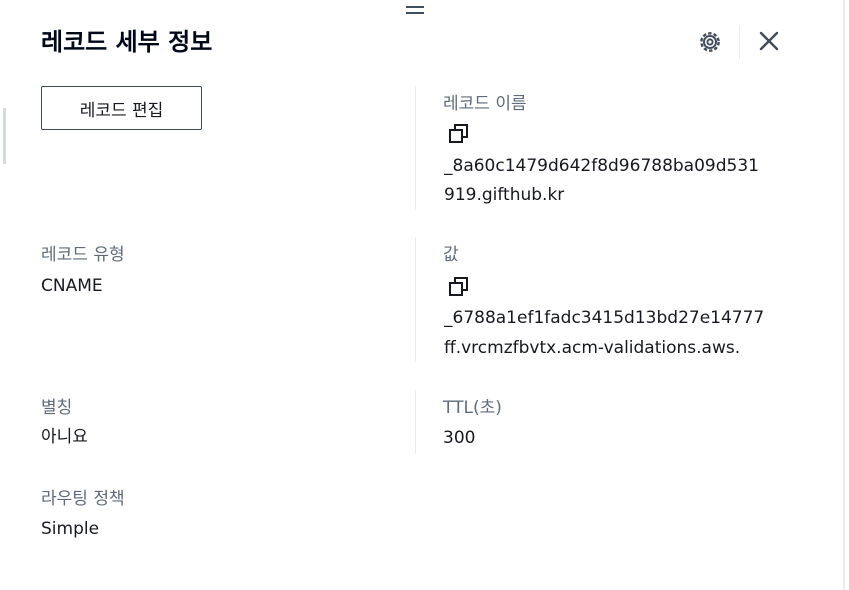  Describe the element at coordinates (459, 438) in the screenshot. I see `ttl-value: 300` at that location.